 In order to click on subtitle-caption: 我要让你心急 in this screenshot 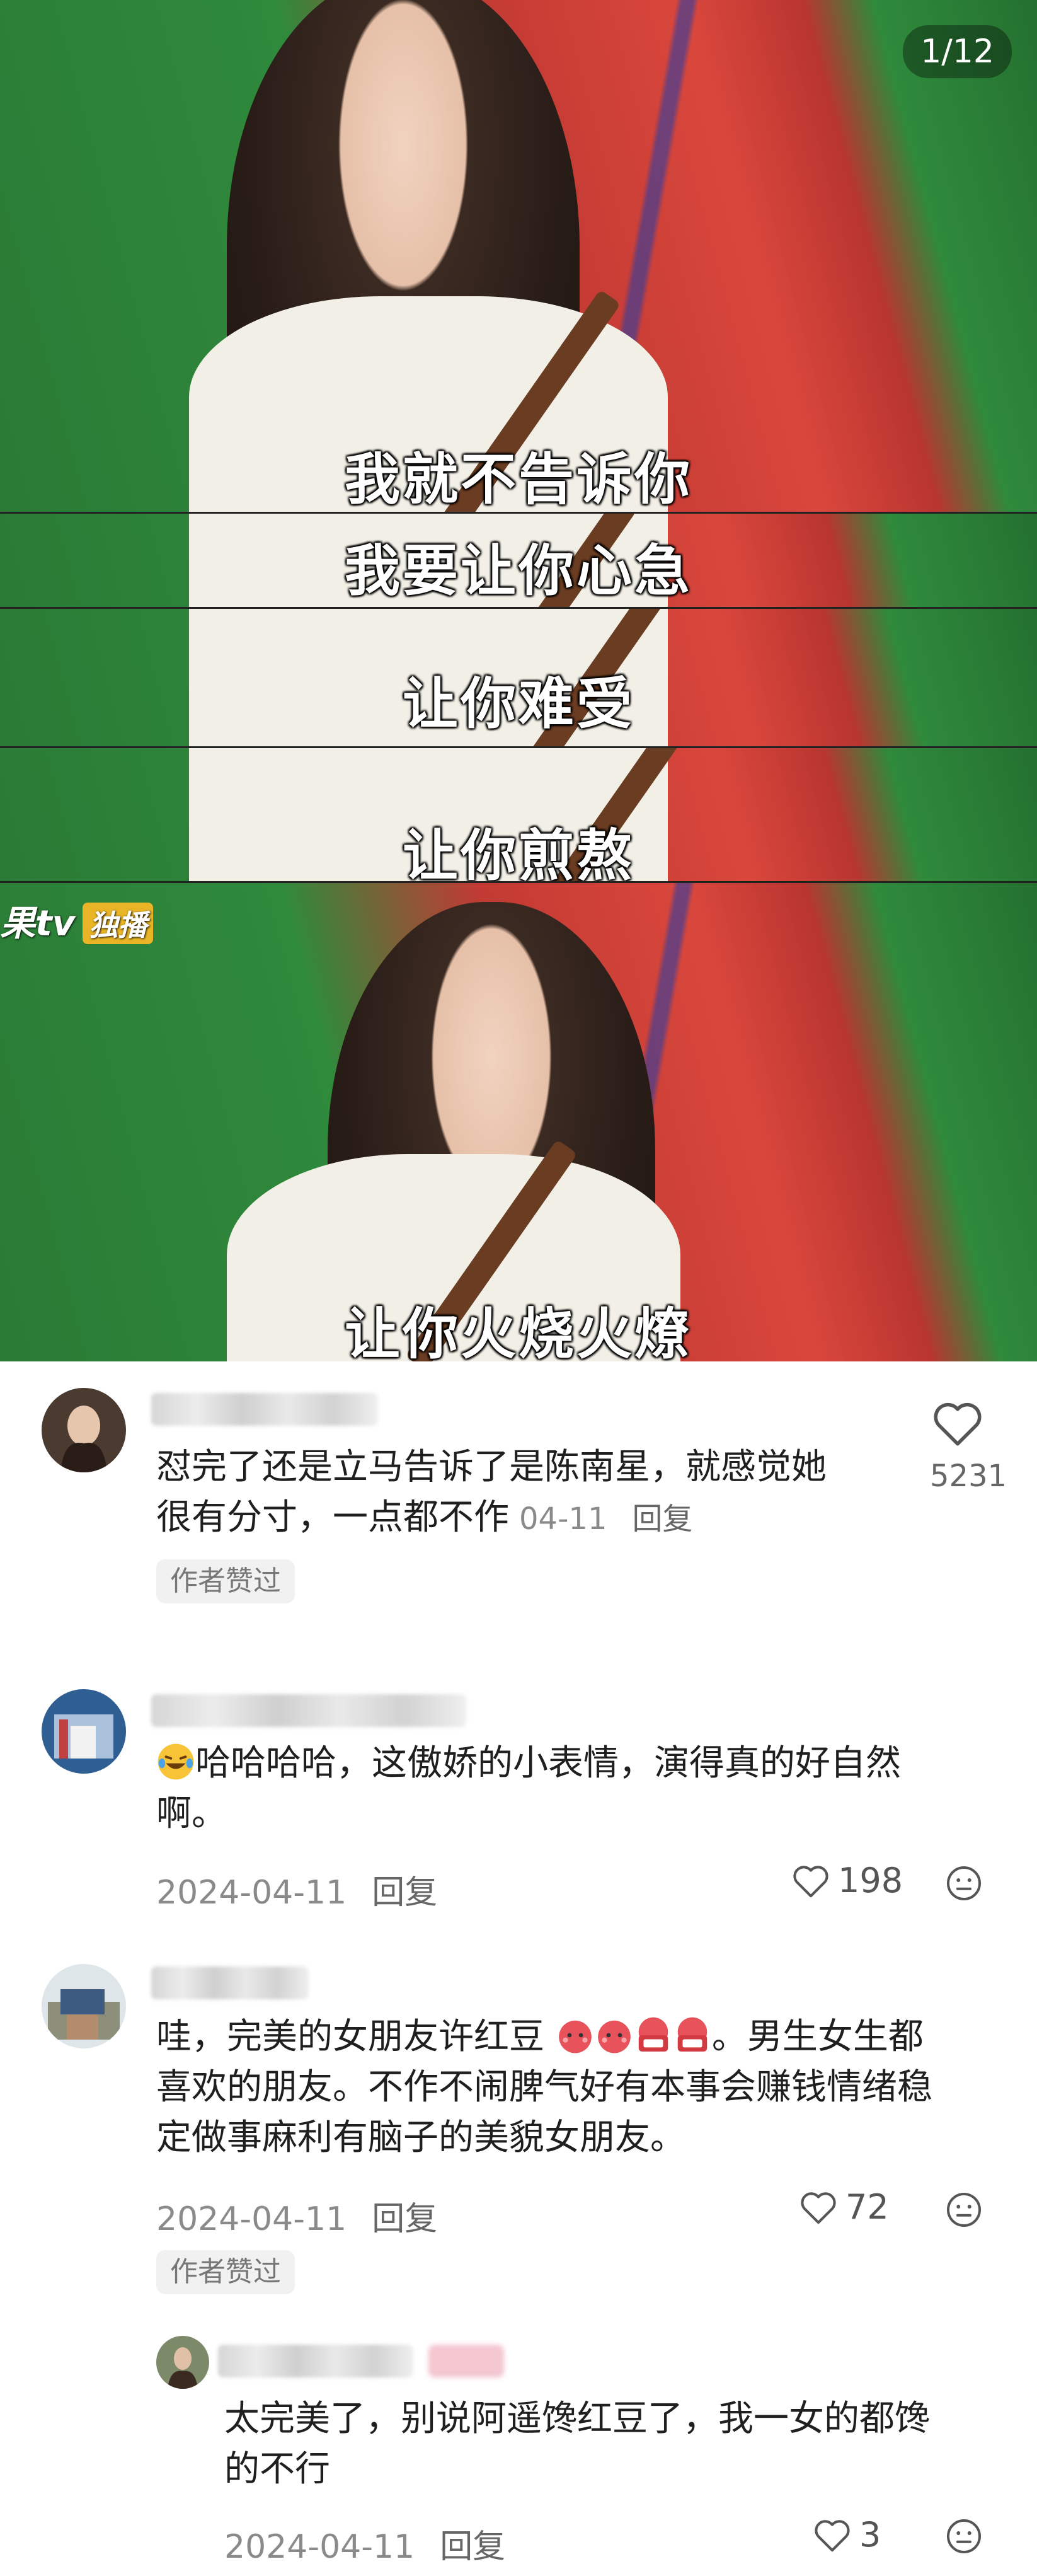, I will do `click(518, 570)`.